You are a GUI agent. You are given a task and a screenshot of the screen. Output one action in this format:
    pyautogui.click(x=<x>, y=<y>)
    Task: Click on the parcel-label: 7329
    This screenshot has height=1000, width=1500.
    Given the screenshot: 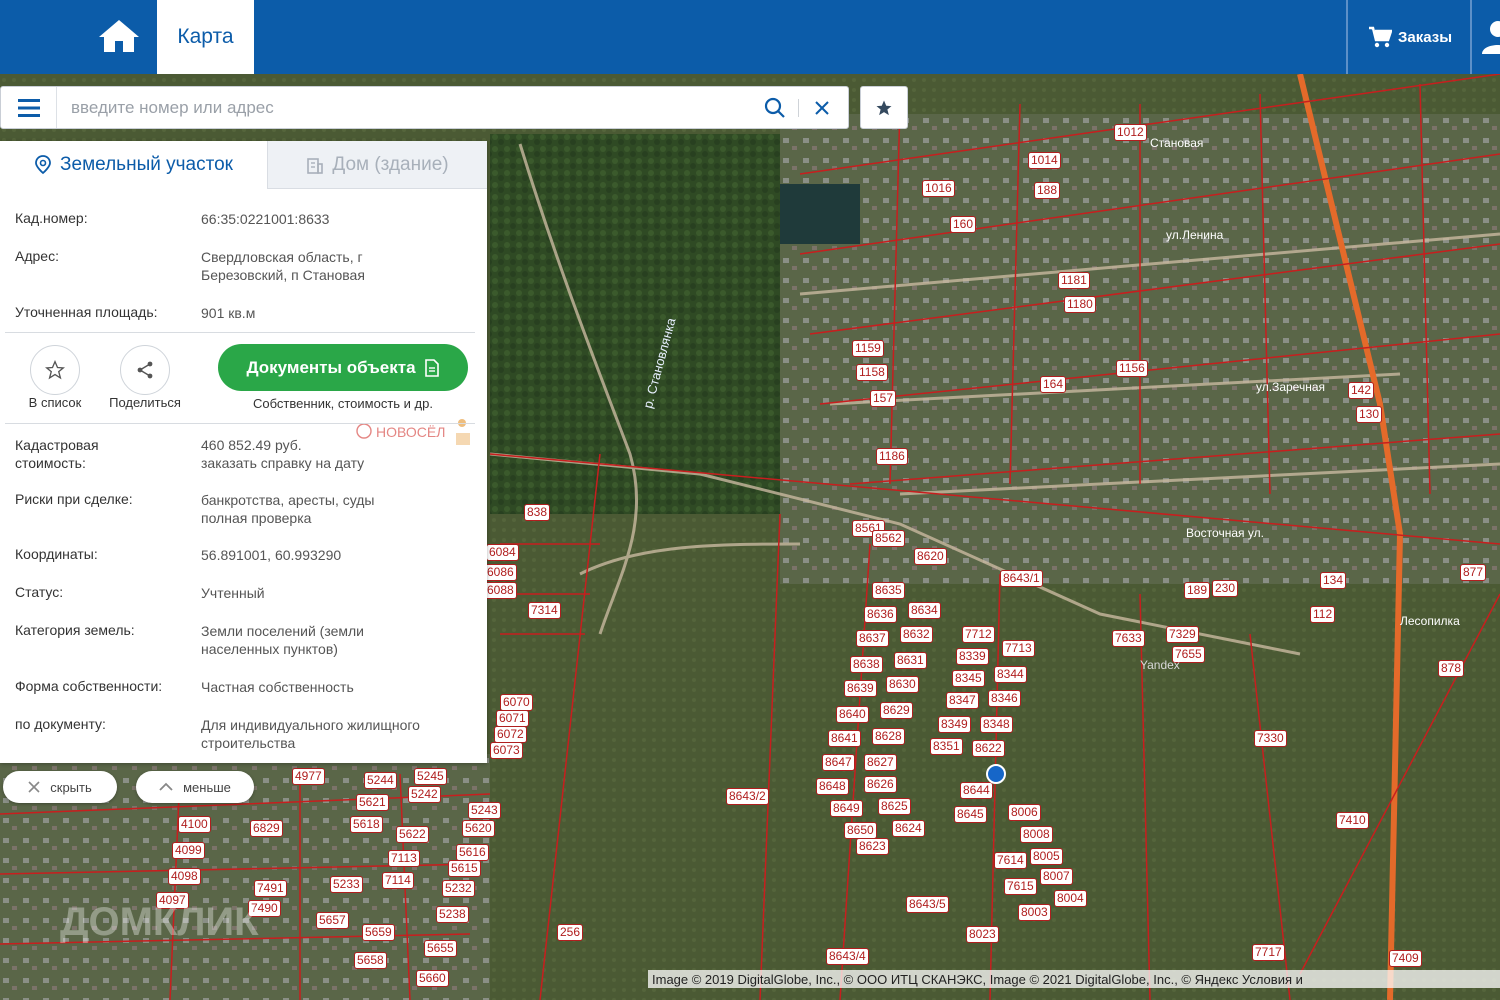 What is the action you would take?
    pyautogui.click(x=1182, y=634)
    